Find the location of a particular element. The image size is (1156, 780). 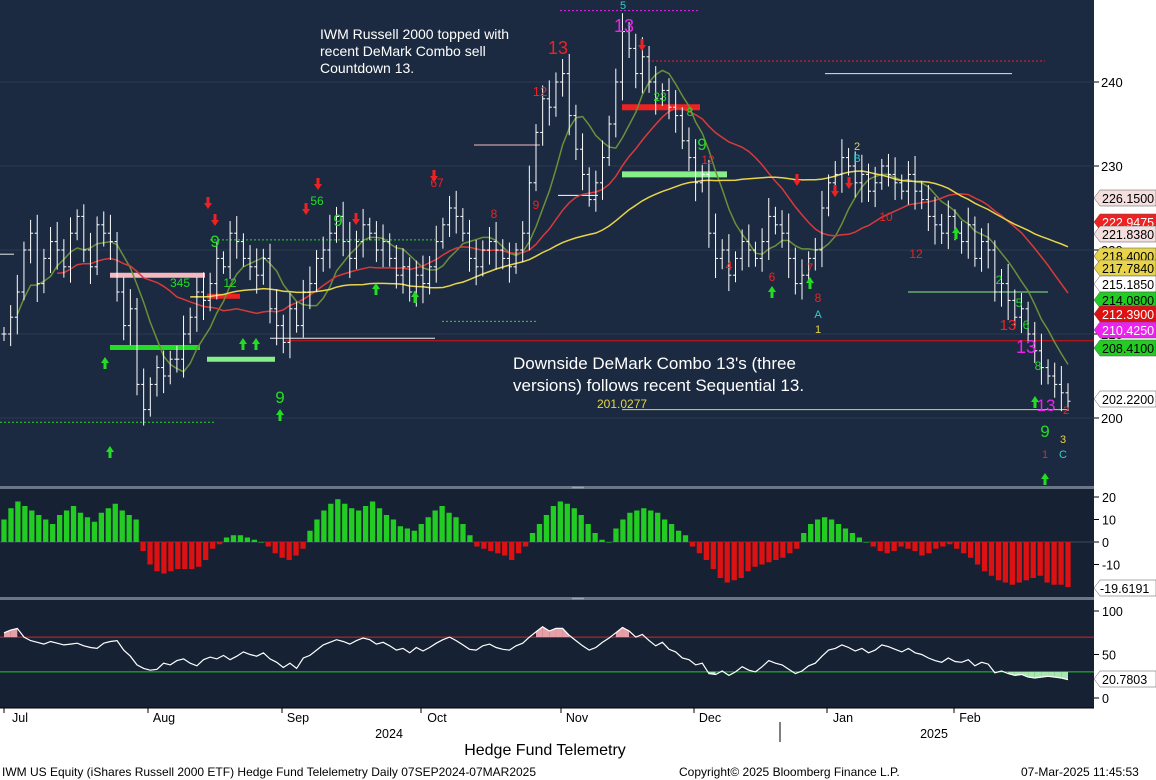

td-count-label: 345 is located at coordinates (180, 283).